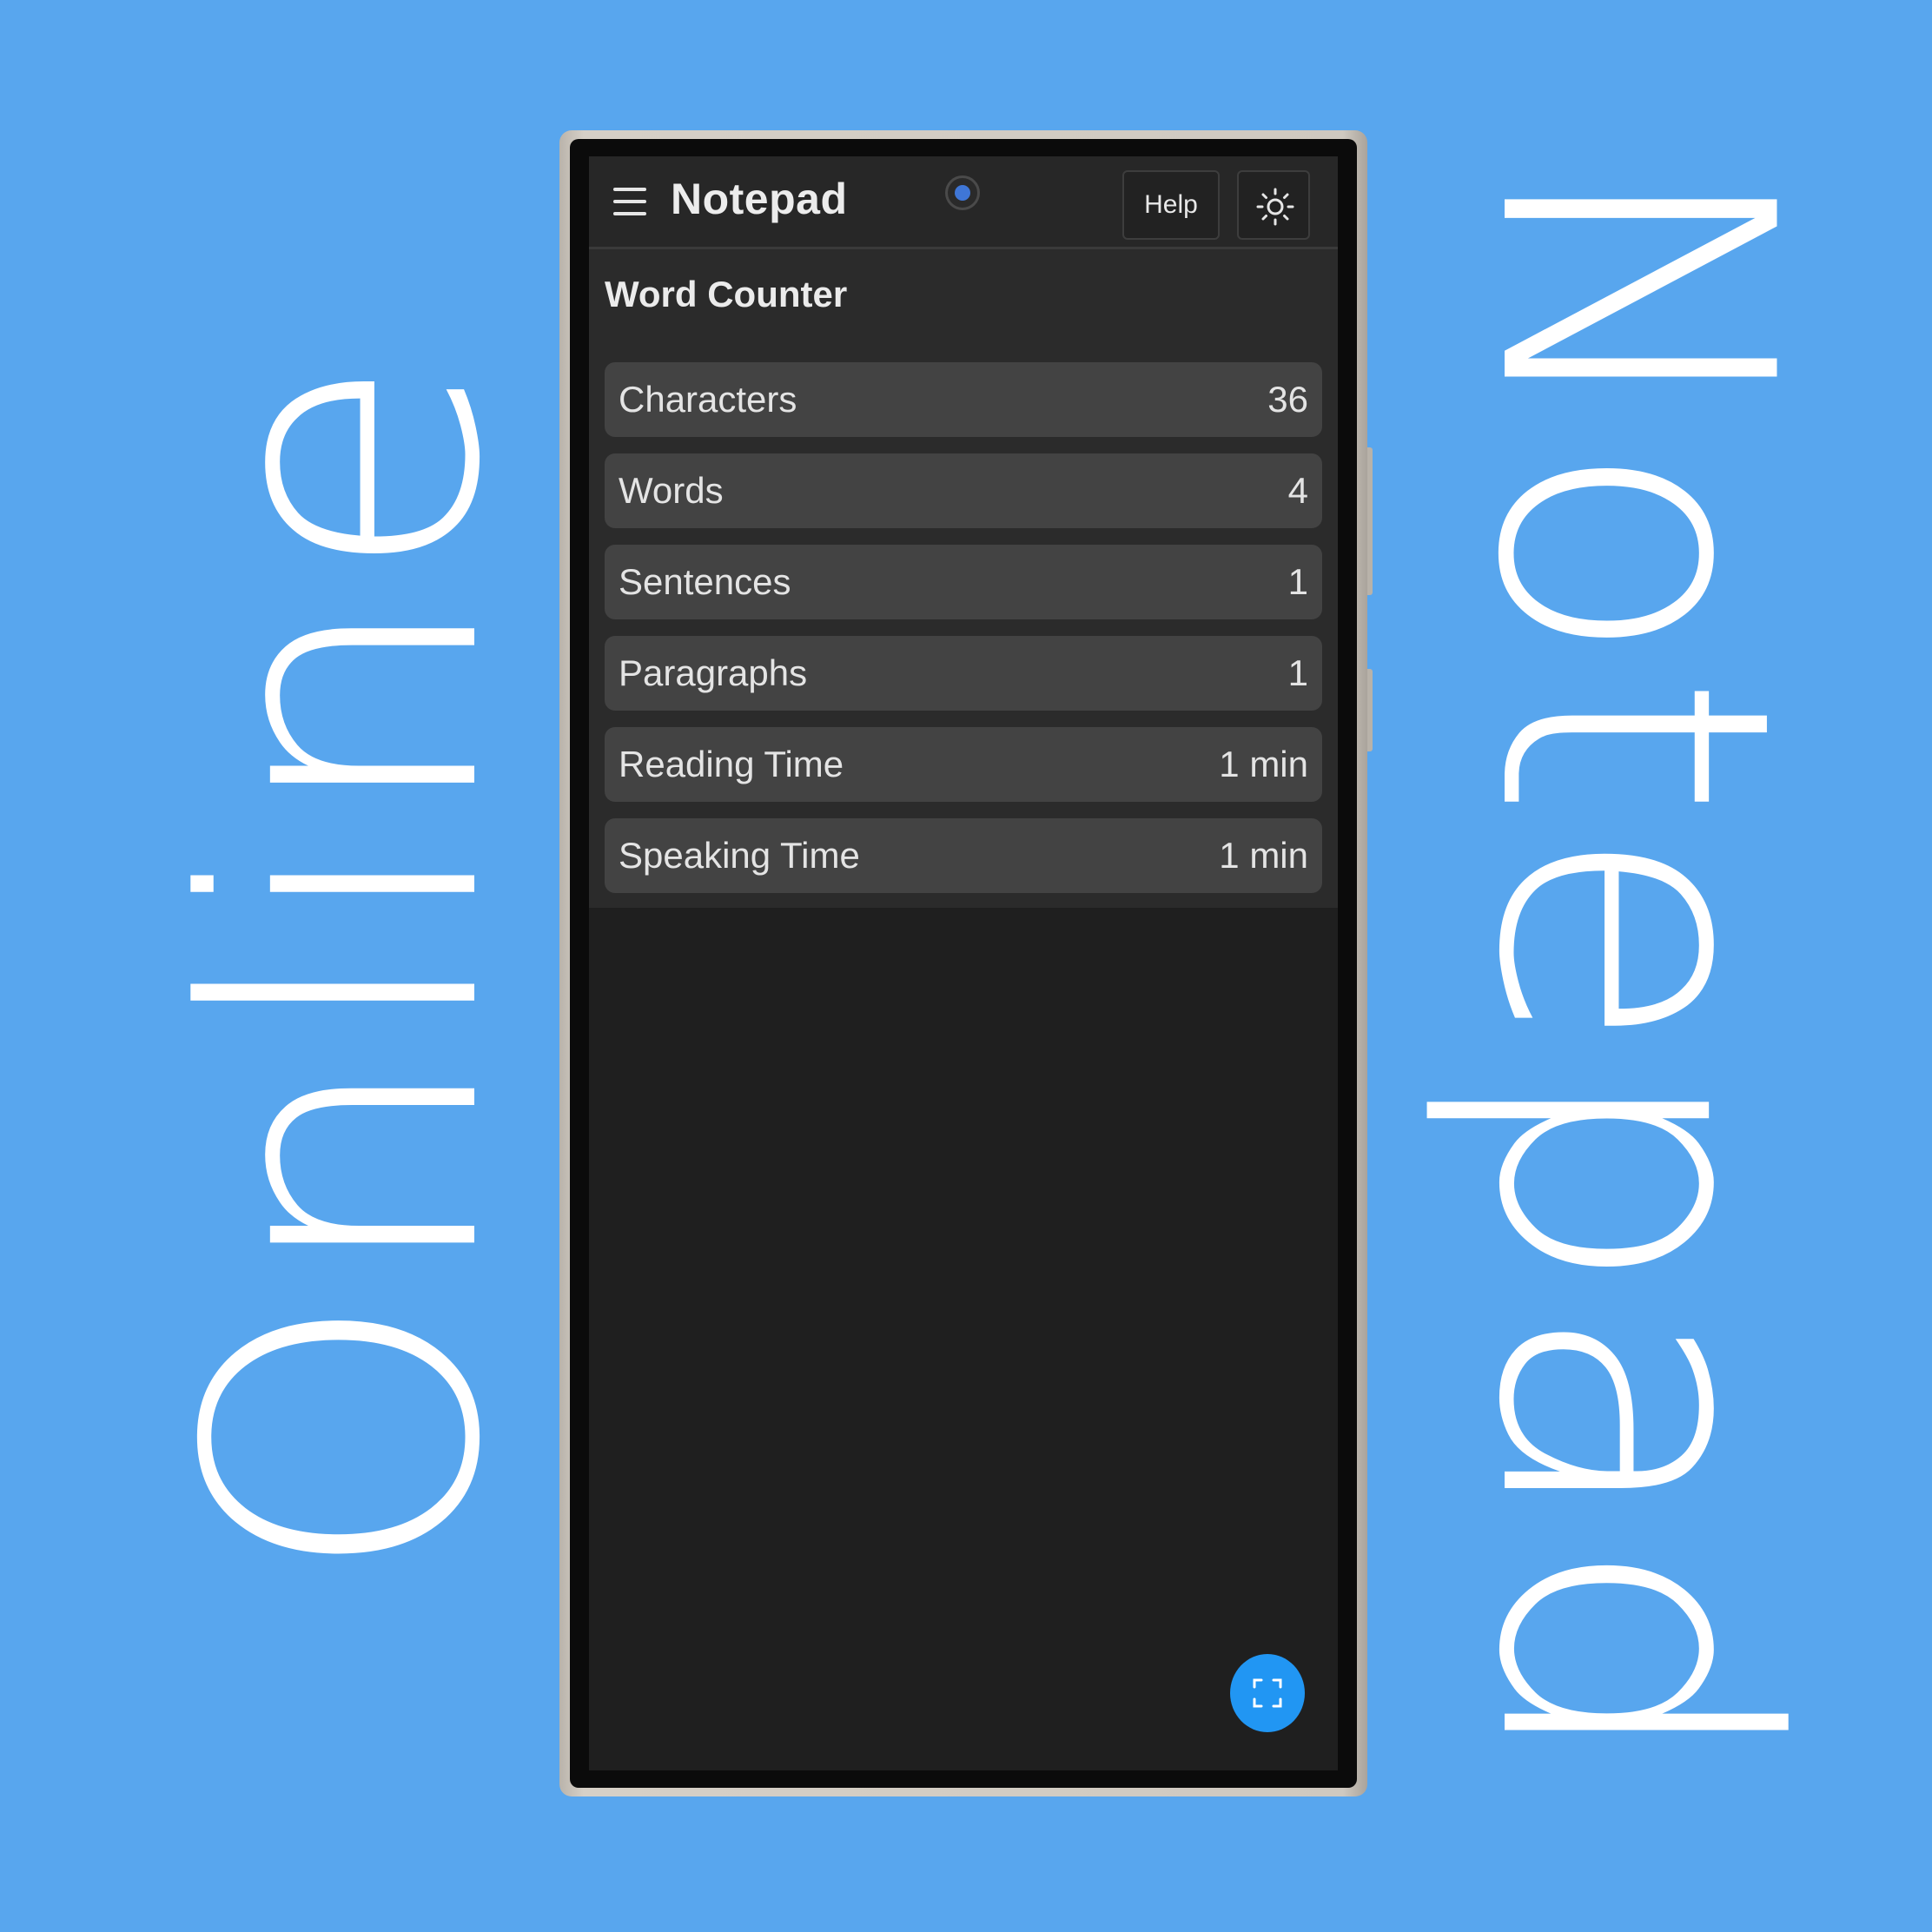  What do you see at coordinates (964, 582) in the screenshot?
I see `stat-row-sentences: Sentences 1` at bounding box center [964, 582].